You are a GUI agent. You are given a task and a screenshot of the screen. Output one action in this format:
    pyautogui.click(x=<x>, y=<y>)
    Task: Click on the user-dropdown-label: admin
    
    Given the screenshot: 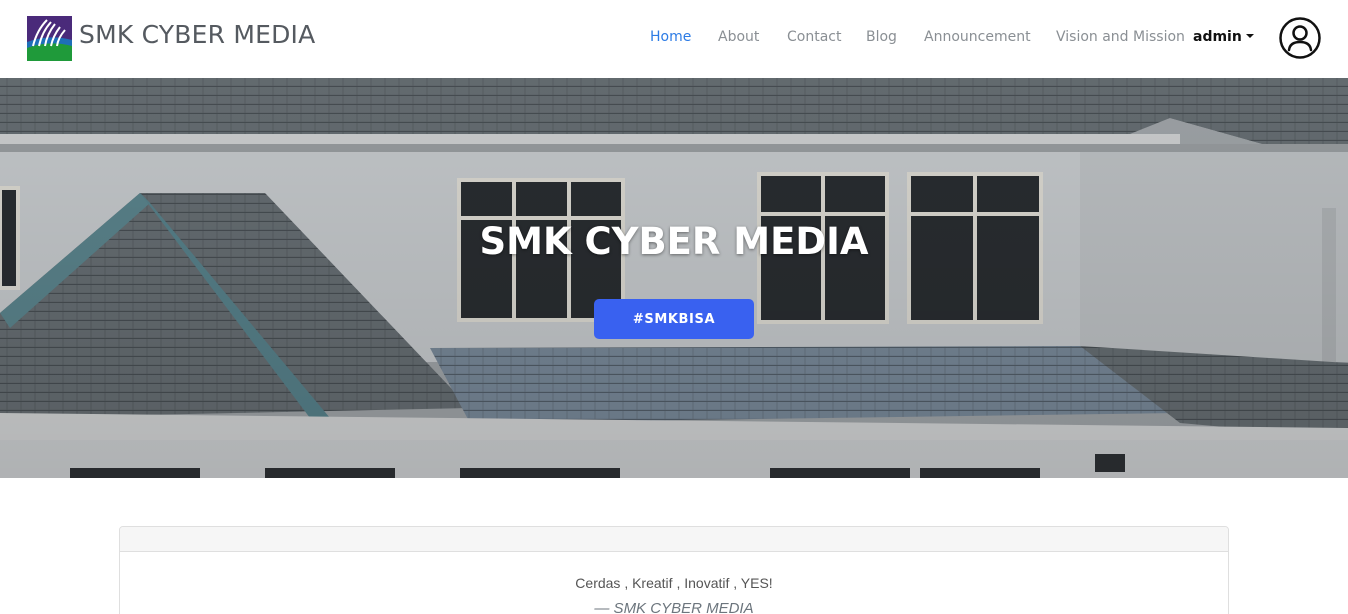 What is the action you would take?
    pyautogui.click(x=1217, y=37)
    